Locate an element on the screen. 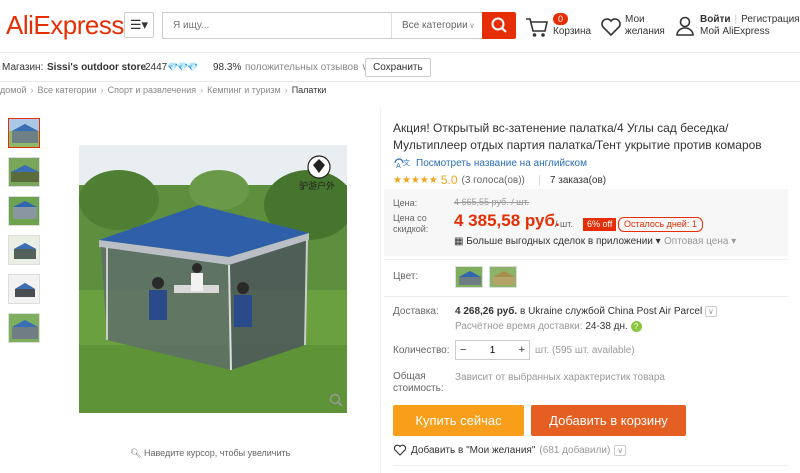  register-link: Регистрация is located at coordinates (770, 19).